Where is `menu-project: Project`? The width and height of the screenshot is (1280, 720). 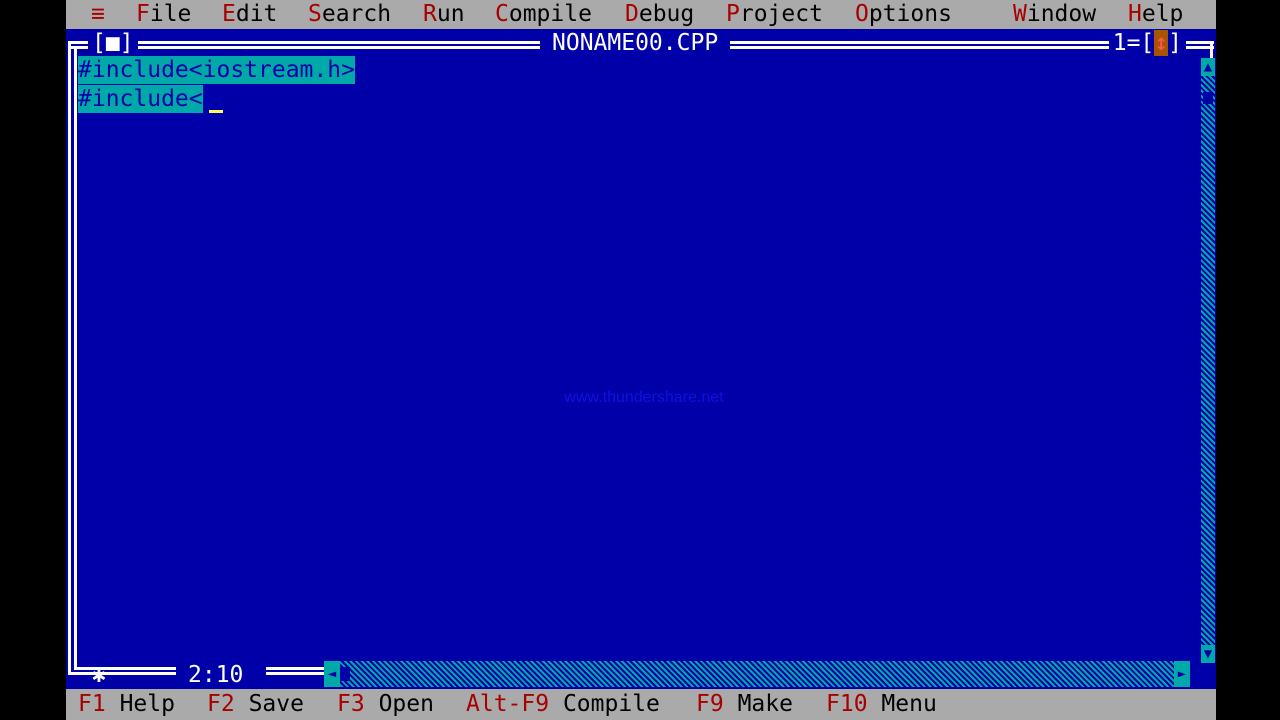
menu-project: Project is located at coordinates (774, 14).